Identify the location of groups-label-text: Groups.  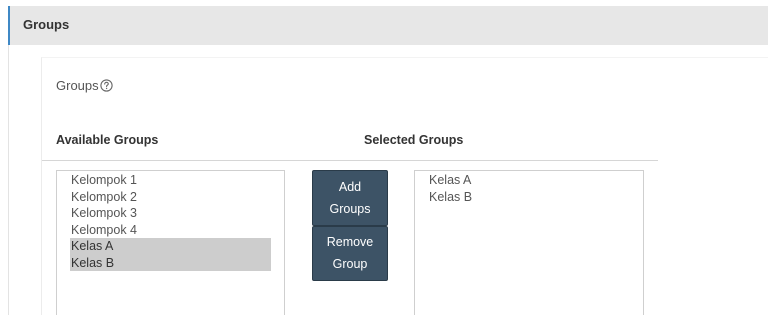
(77, 85).